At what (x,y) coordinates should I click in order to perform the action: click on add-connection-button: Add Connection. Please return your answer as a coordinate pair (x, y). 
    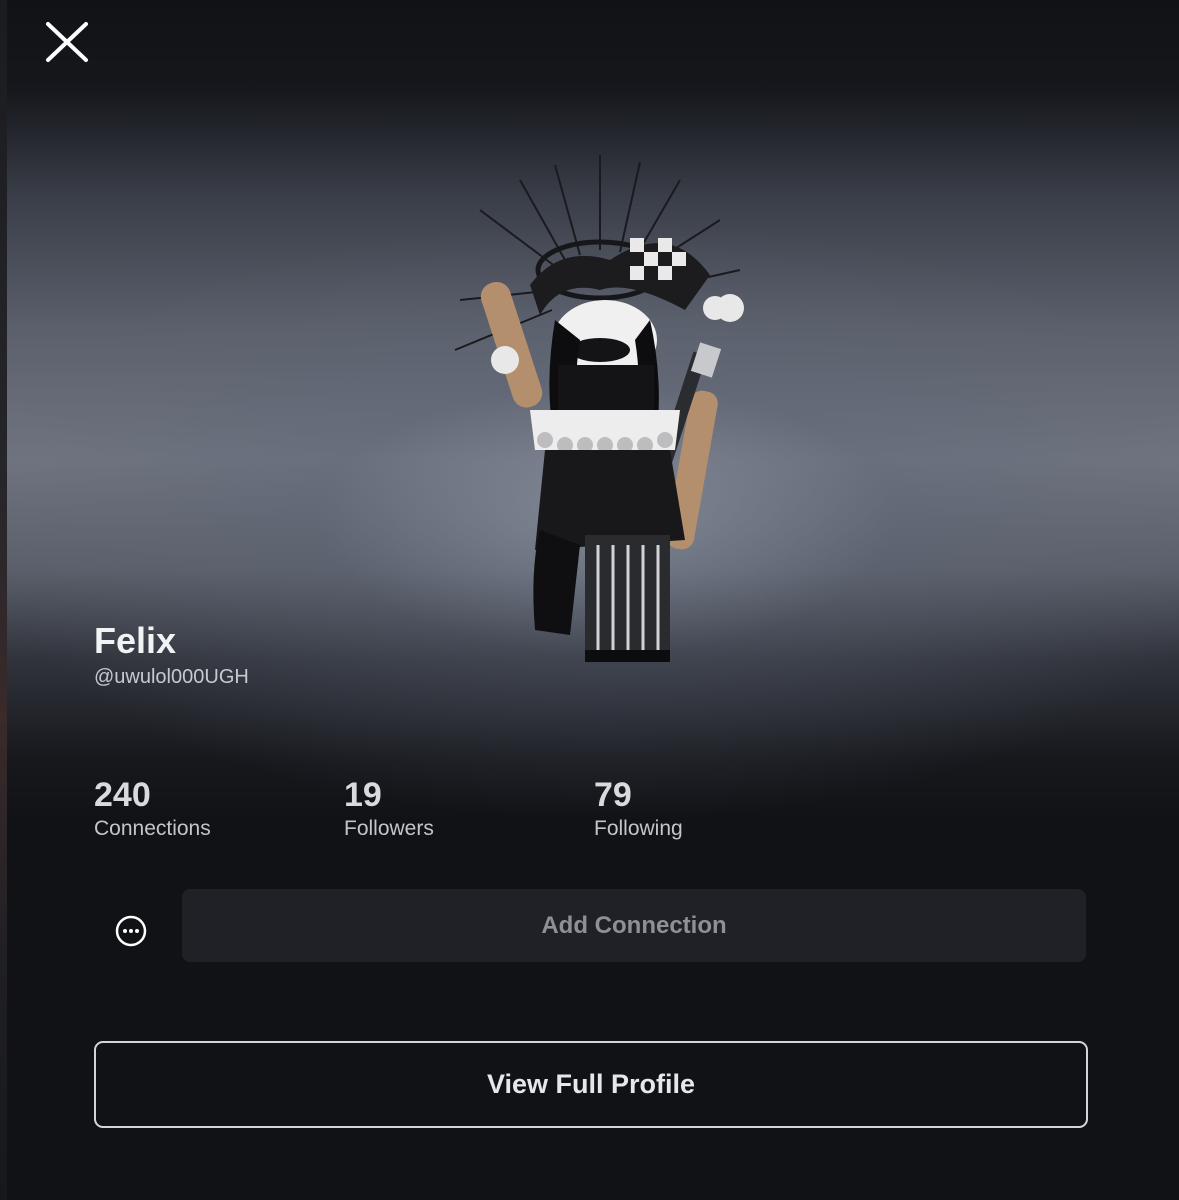
    Looking at the image, I should click on (634, 925).